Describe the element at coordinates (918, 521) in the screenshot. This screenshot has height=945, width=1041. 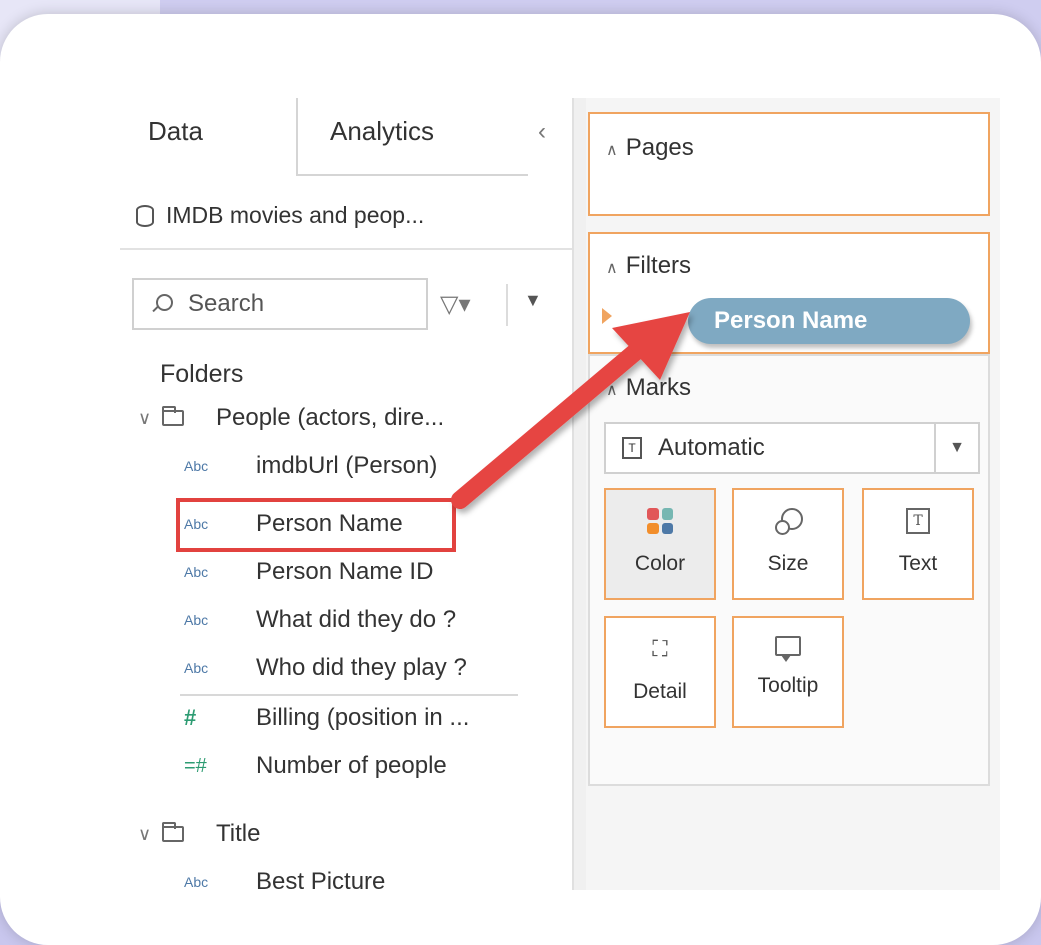
I see `text-icon: T` at that location.